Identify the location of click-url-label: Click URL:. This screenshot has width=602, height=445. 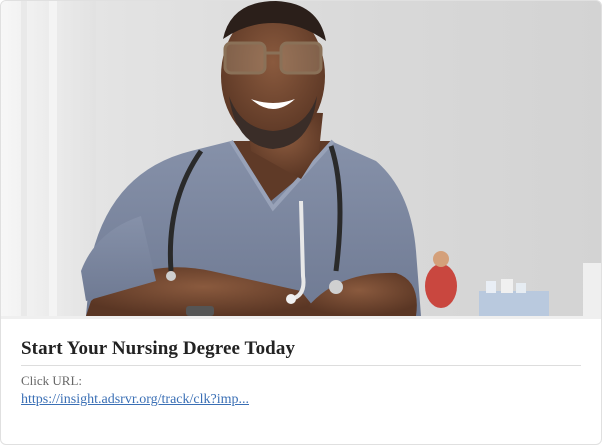
(52, 380).